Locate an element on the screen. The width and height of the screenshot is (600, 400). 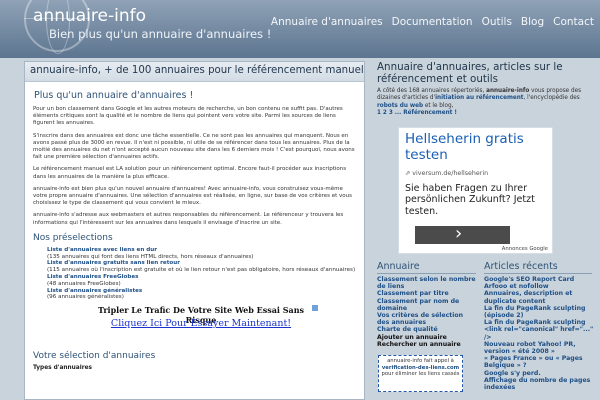
preselection-link: Liste d'annuaires avec liens en dur is located at coordinates (102, 250).